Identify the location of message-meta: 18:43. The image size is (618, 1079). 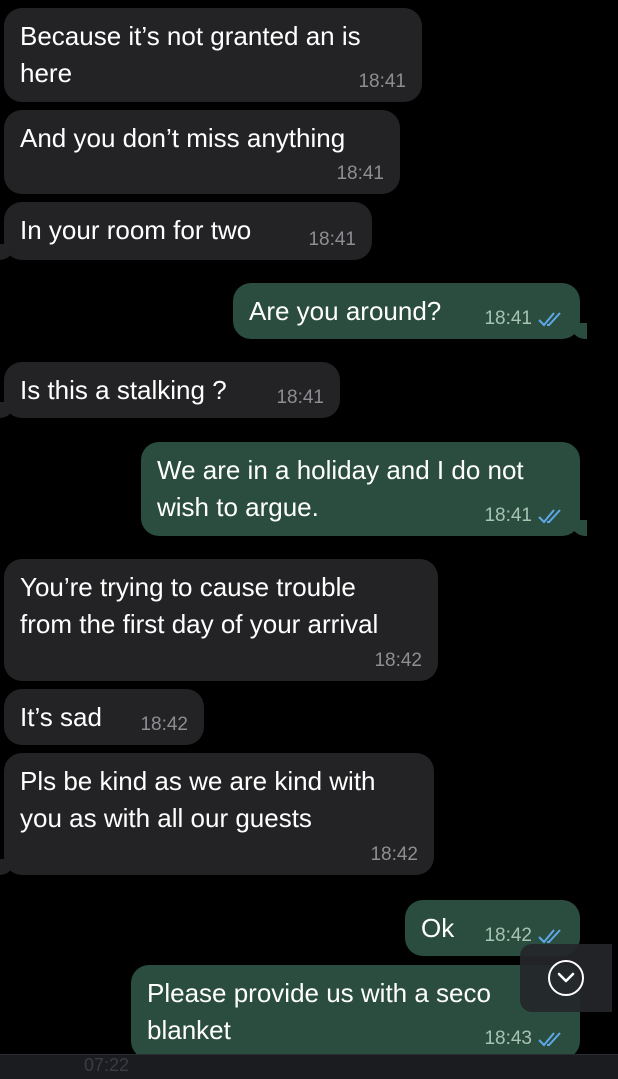
(524, 1039).